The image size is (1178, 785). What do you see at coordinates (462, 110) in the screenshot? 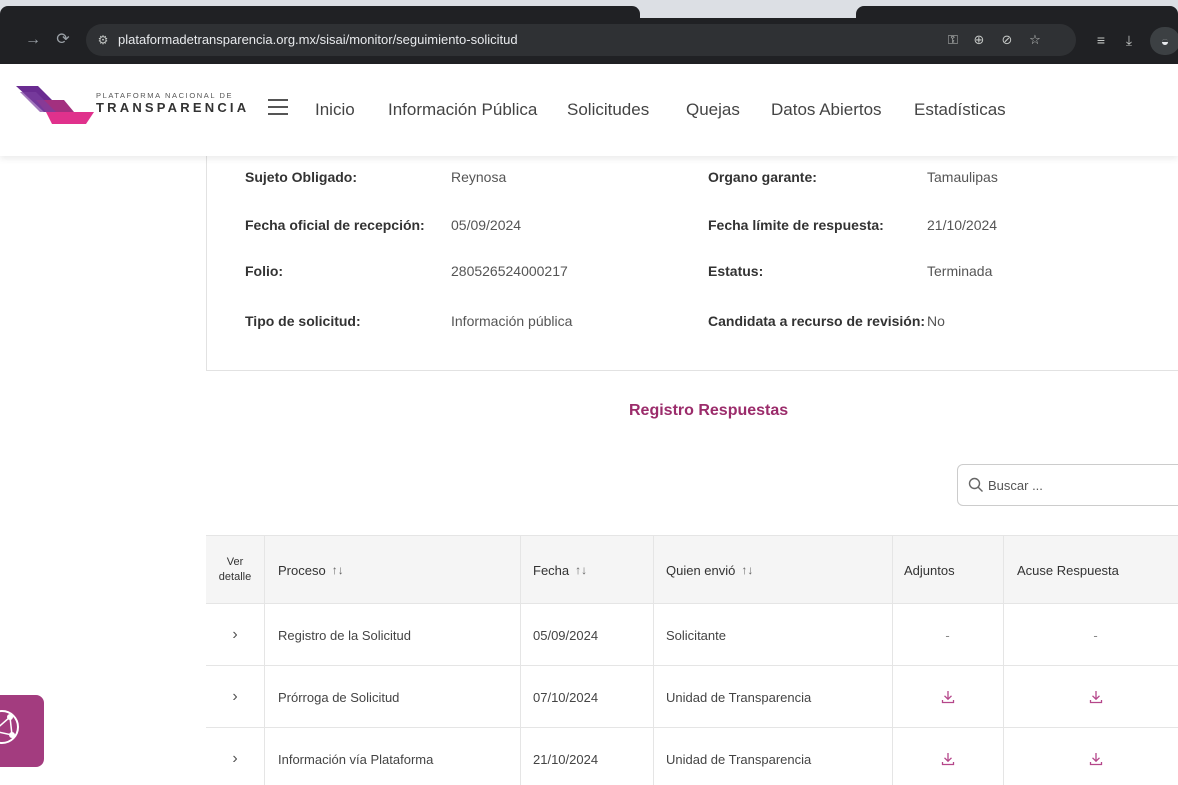
I see `nav-informacion-publica: Información Pública` at bounding box center [462, 110].